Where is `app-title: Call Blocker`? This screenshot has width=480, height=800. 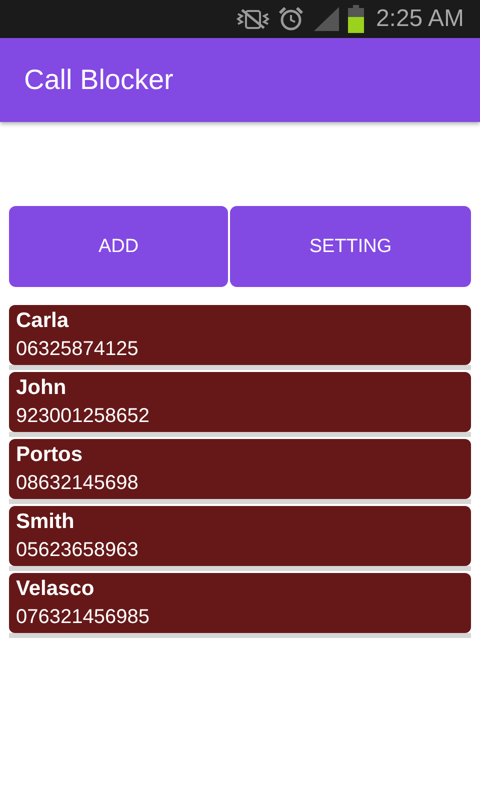
app-title: Call Blocker is located at coordinates (99, 80).